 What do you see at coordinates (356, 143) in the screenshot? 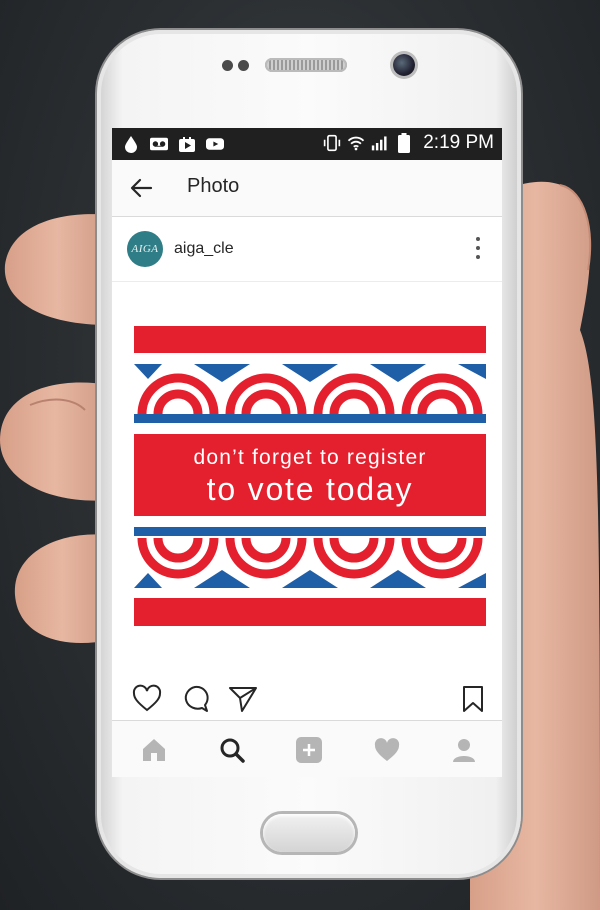
I see `wifi-icon` at bounding box center [356, 143].